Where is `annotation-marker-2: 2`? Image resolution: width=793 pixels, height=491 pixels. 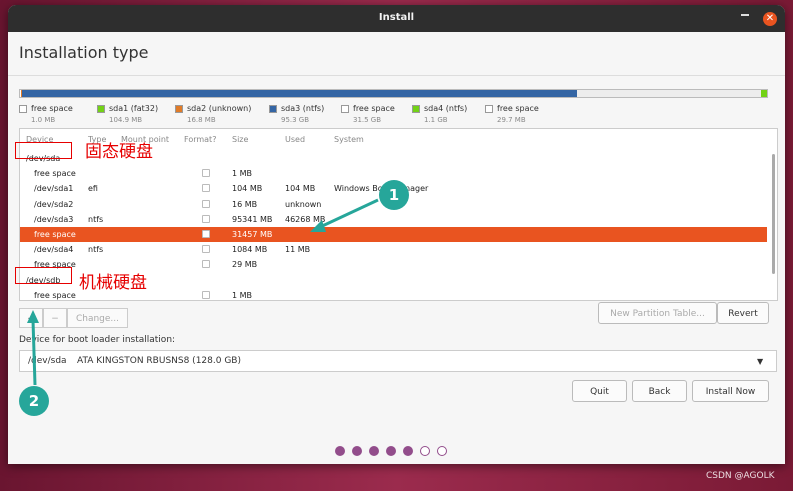
annotation-marker-2: 2 is located at coordinates (34, 401).